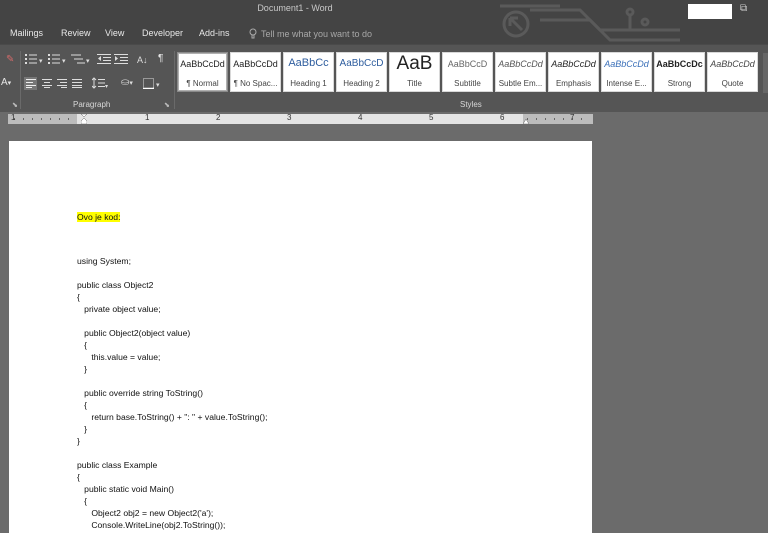 This screenshot has height=533, width=768. I want to click on doc-line: public override string ToString(), so click(140, 393).